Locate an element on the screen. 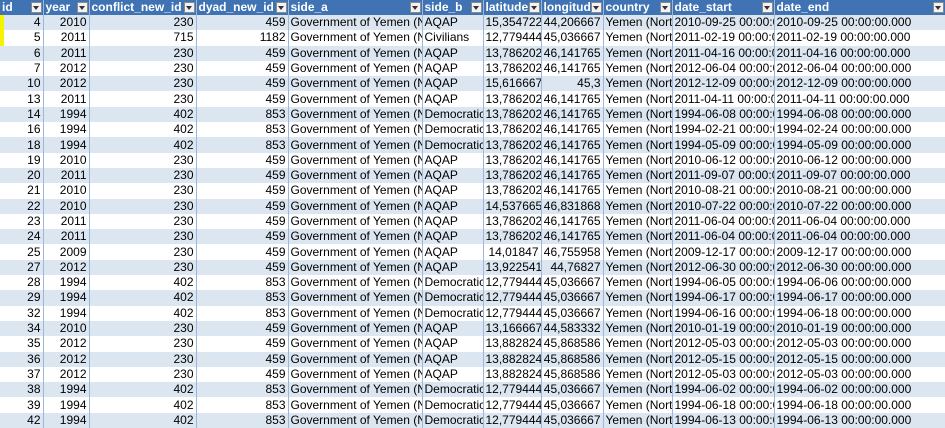 The height and width of the screenshot is (428, 945). cell-date-start: 2010-08-21 00:00:00.000 is located at coordinates (723, 191).